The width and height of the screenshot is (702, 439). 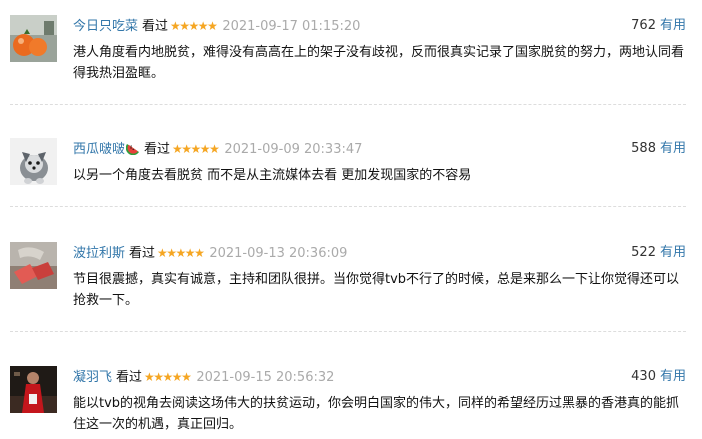 What do you see at coordinates (272, 175) in the screenshot?
I see `review-content: 以另一个角度去看脱贫 而不是从主流媒体去看 更加发现国家的不容易` at bounding box center [272, 175].